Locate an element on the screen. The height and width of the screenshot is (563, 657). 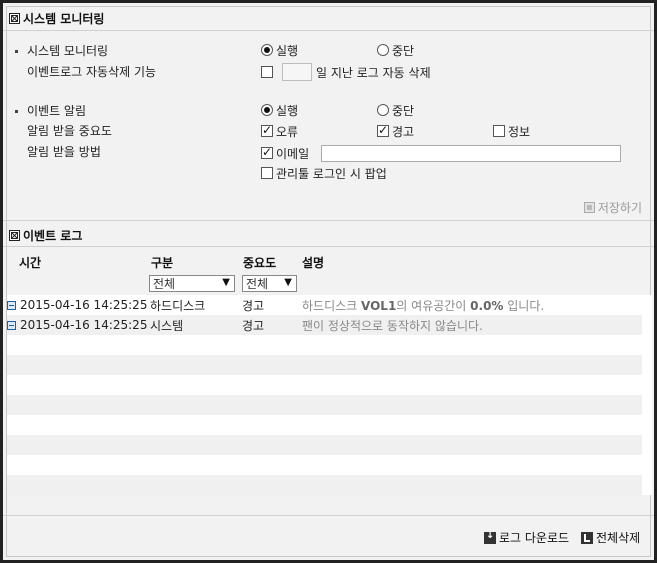
email-field is located at coordinates (471, 153).